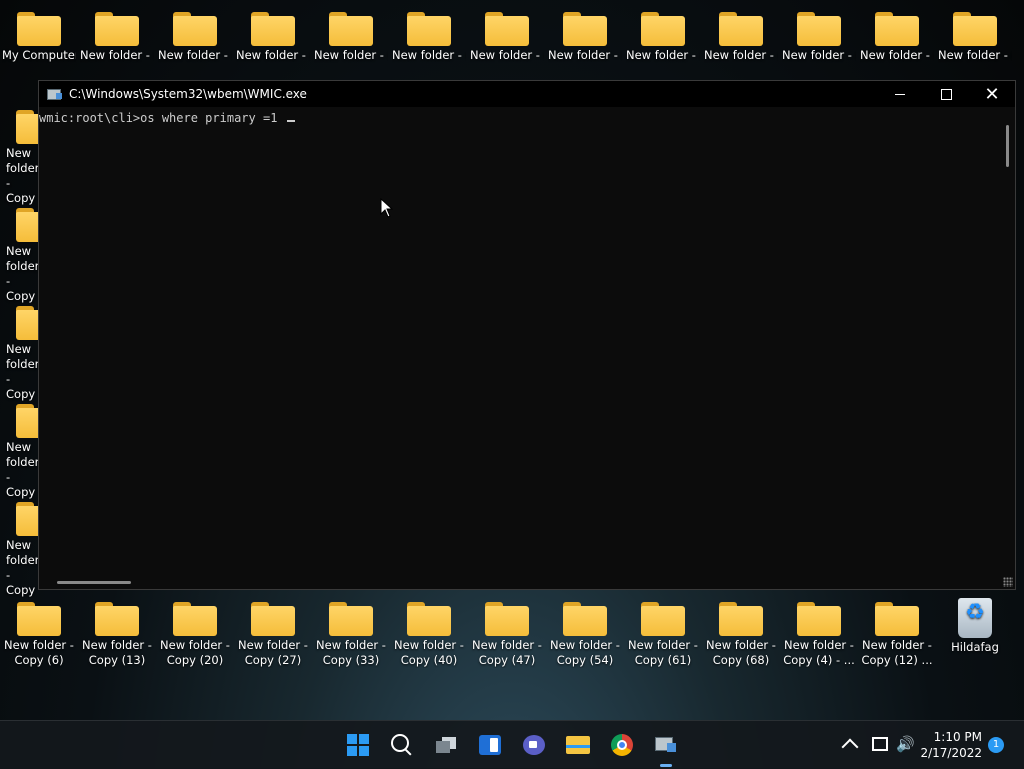  Describe the element at coordinates (490, 745) in the screenshot. I see `widgets-button` at that location.